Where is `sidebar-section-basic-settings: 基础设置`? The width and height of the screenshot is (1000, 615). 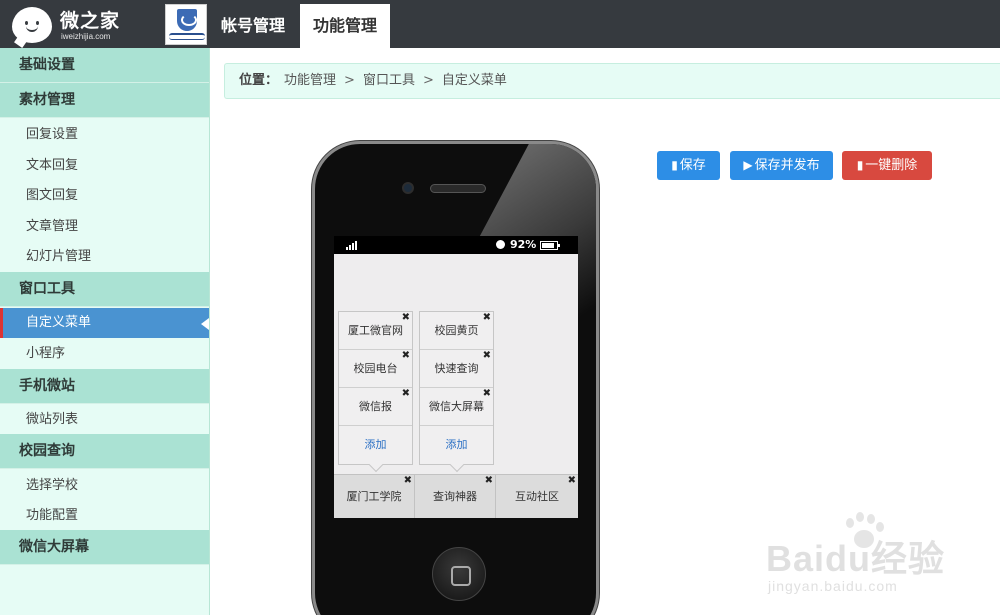
sidebar-section-basic-settings: 基础设置 is located at coordinates (104, 65).